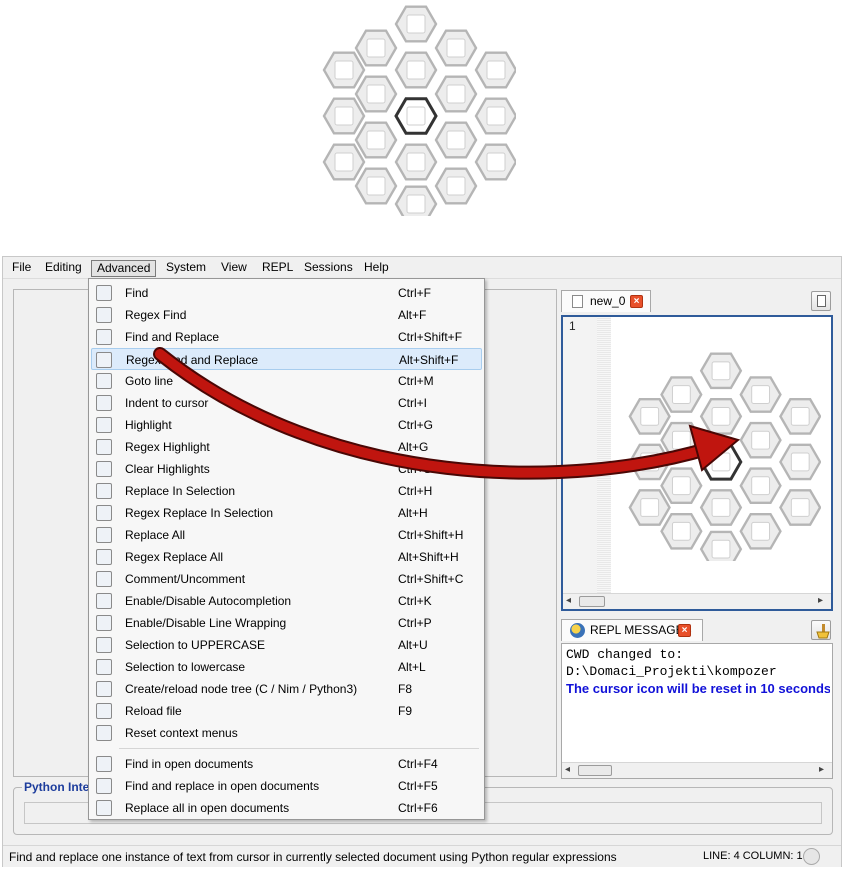  Describe the element at coordinates (328, 268) in the screenshot. I see `menu-sessions: Sessions` at that location.